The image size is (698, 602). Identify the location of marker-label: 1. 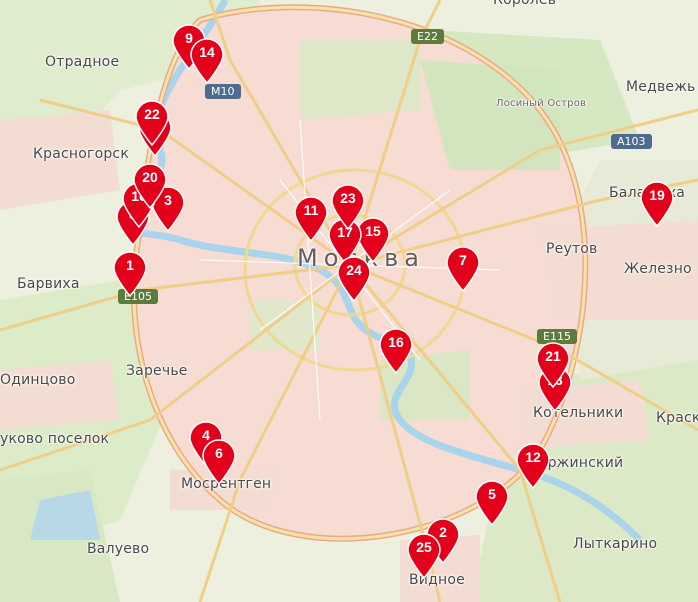
(130, 265).